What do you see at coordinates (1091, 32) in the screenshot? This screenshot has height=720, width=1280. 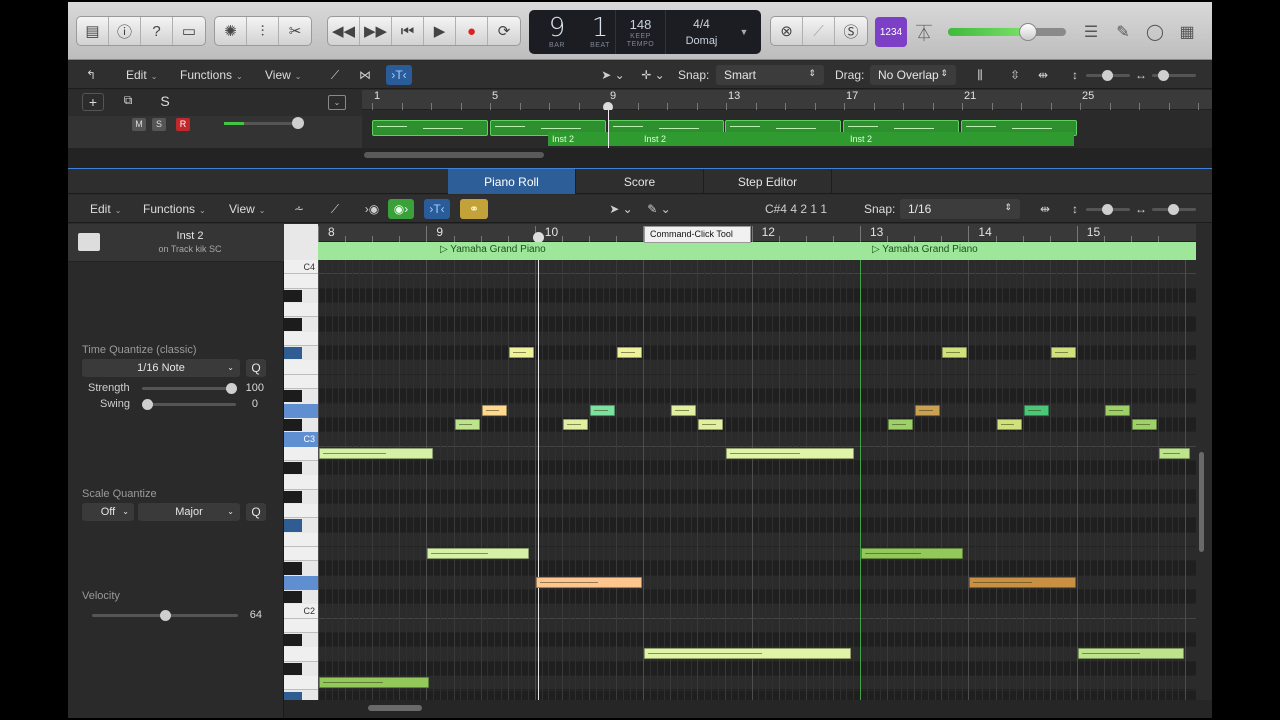 I see `list-editors-button: ☰` at bounding box center [1091, 32].